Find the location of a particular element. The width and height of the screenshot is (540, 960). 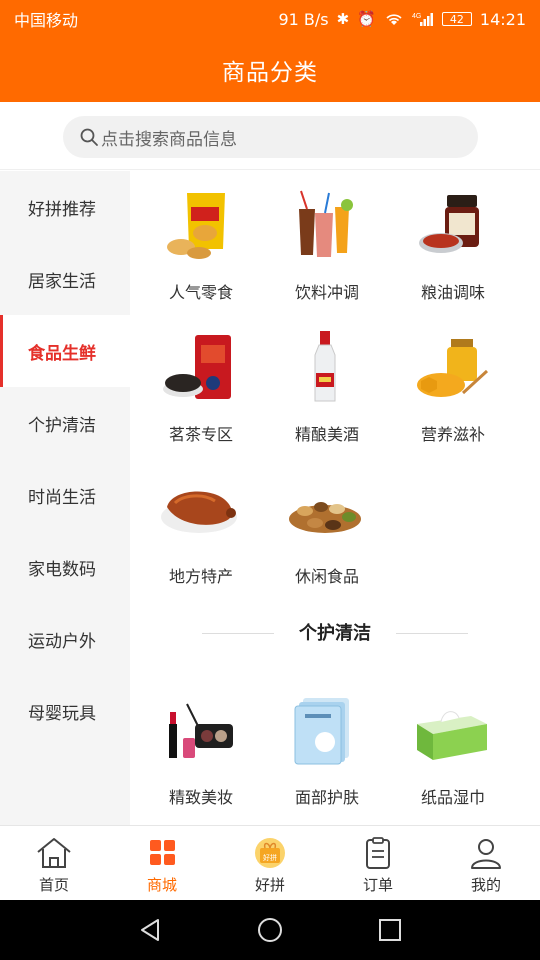

sidebar-item-label: 好拼推荐 is located at coordinates (62, 209).